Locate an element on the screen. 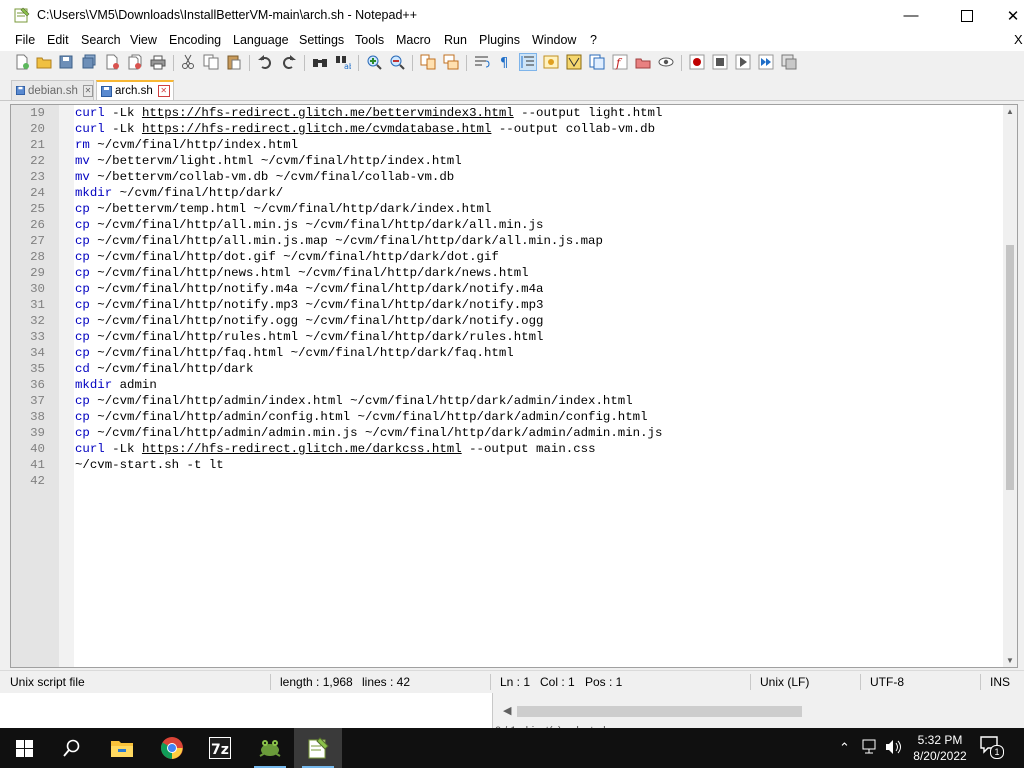 The width and height of the screenshot is (1024, 768). sync-vertical-scroll-icon is located at coordinates (428, 62).